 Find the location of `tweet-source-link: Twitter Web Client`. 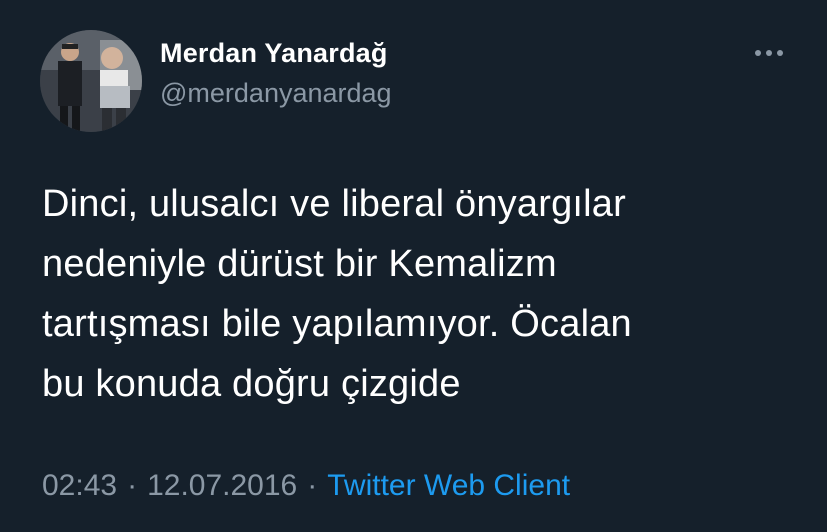

tweet-source-link: Twitter Web Client is located at coordinates (448, 485).